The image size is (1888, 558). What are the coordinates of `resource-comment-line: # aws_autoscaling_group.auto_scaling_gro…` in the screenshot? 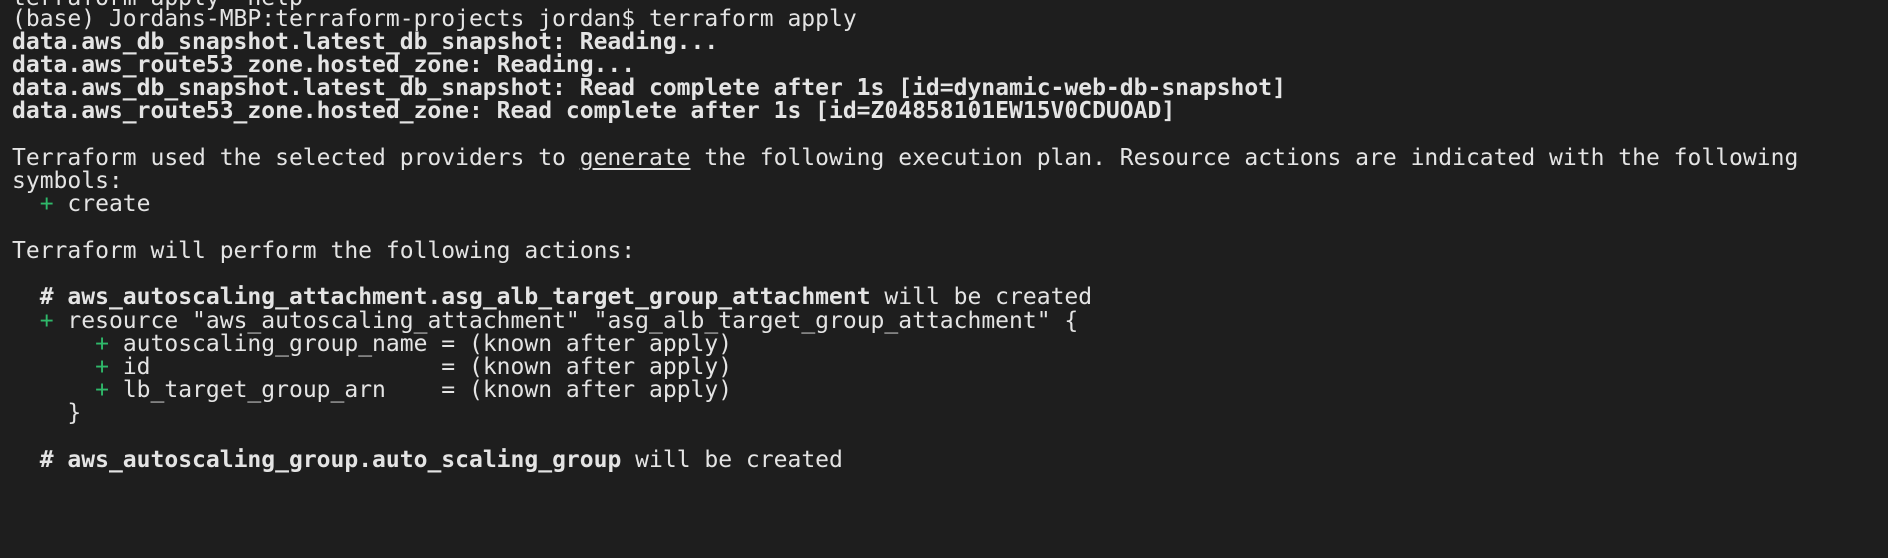 It's located at (427, 460).